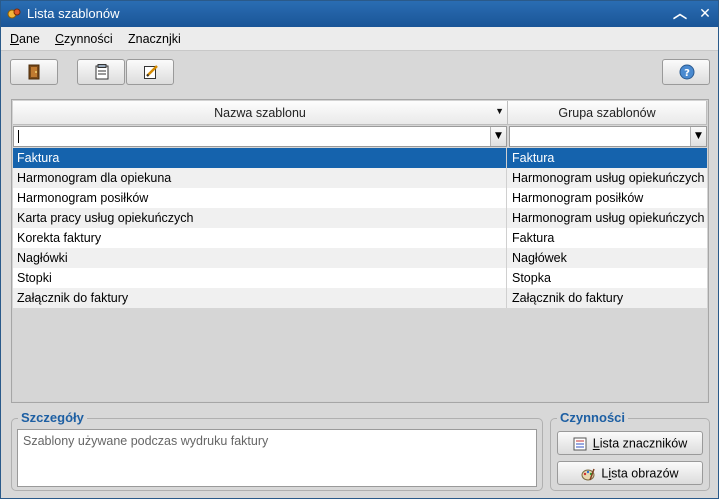 This screenshot has height=499, width=719. Describe the element at coordinates (25, 39) in the screenshot. I see `menu-dane: Dane` at that location.